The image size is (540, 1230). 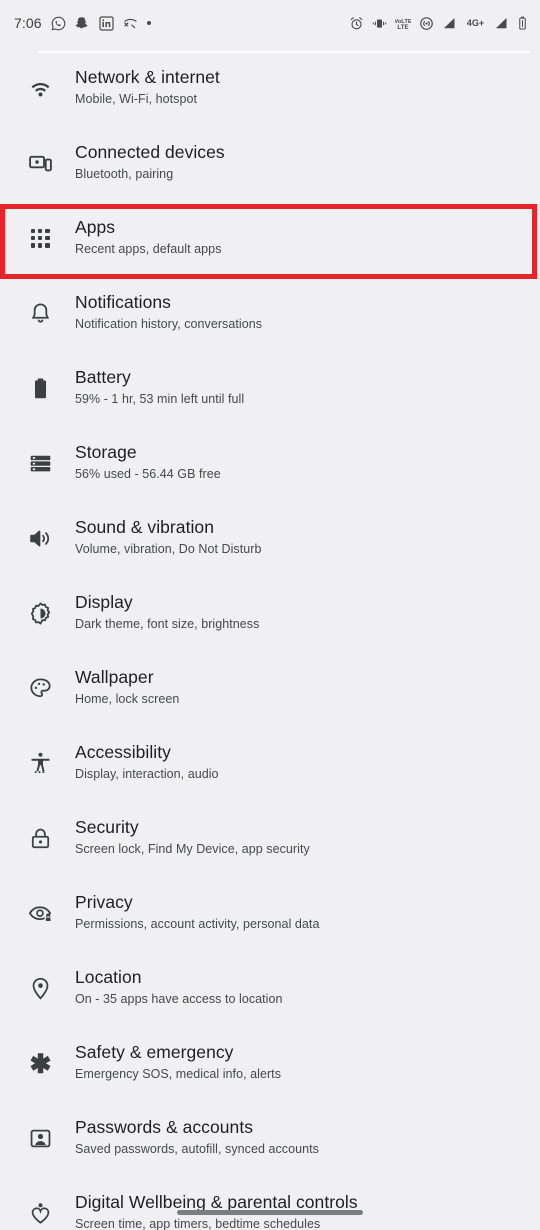 I want to click on status-bar-clock: 7:06, so click(x=28, y=23).